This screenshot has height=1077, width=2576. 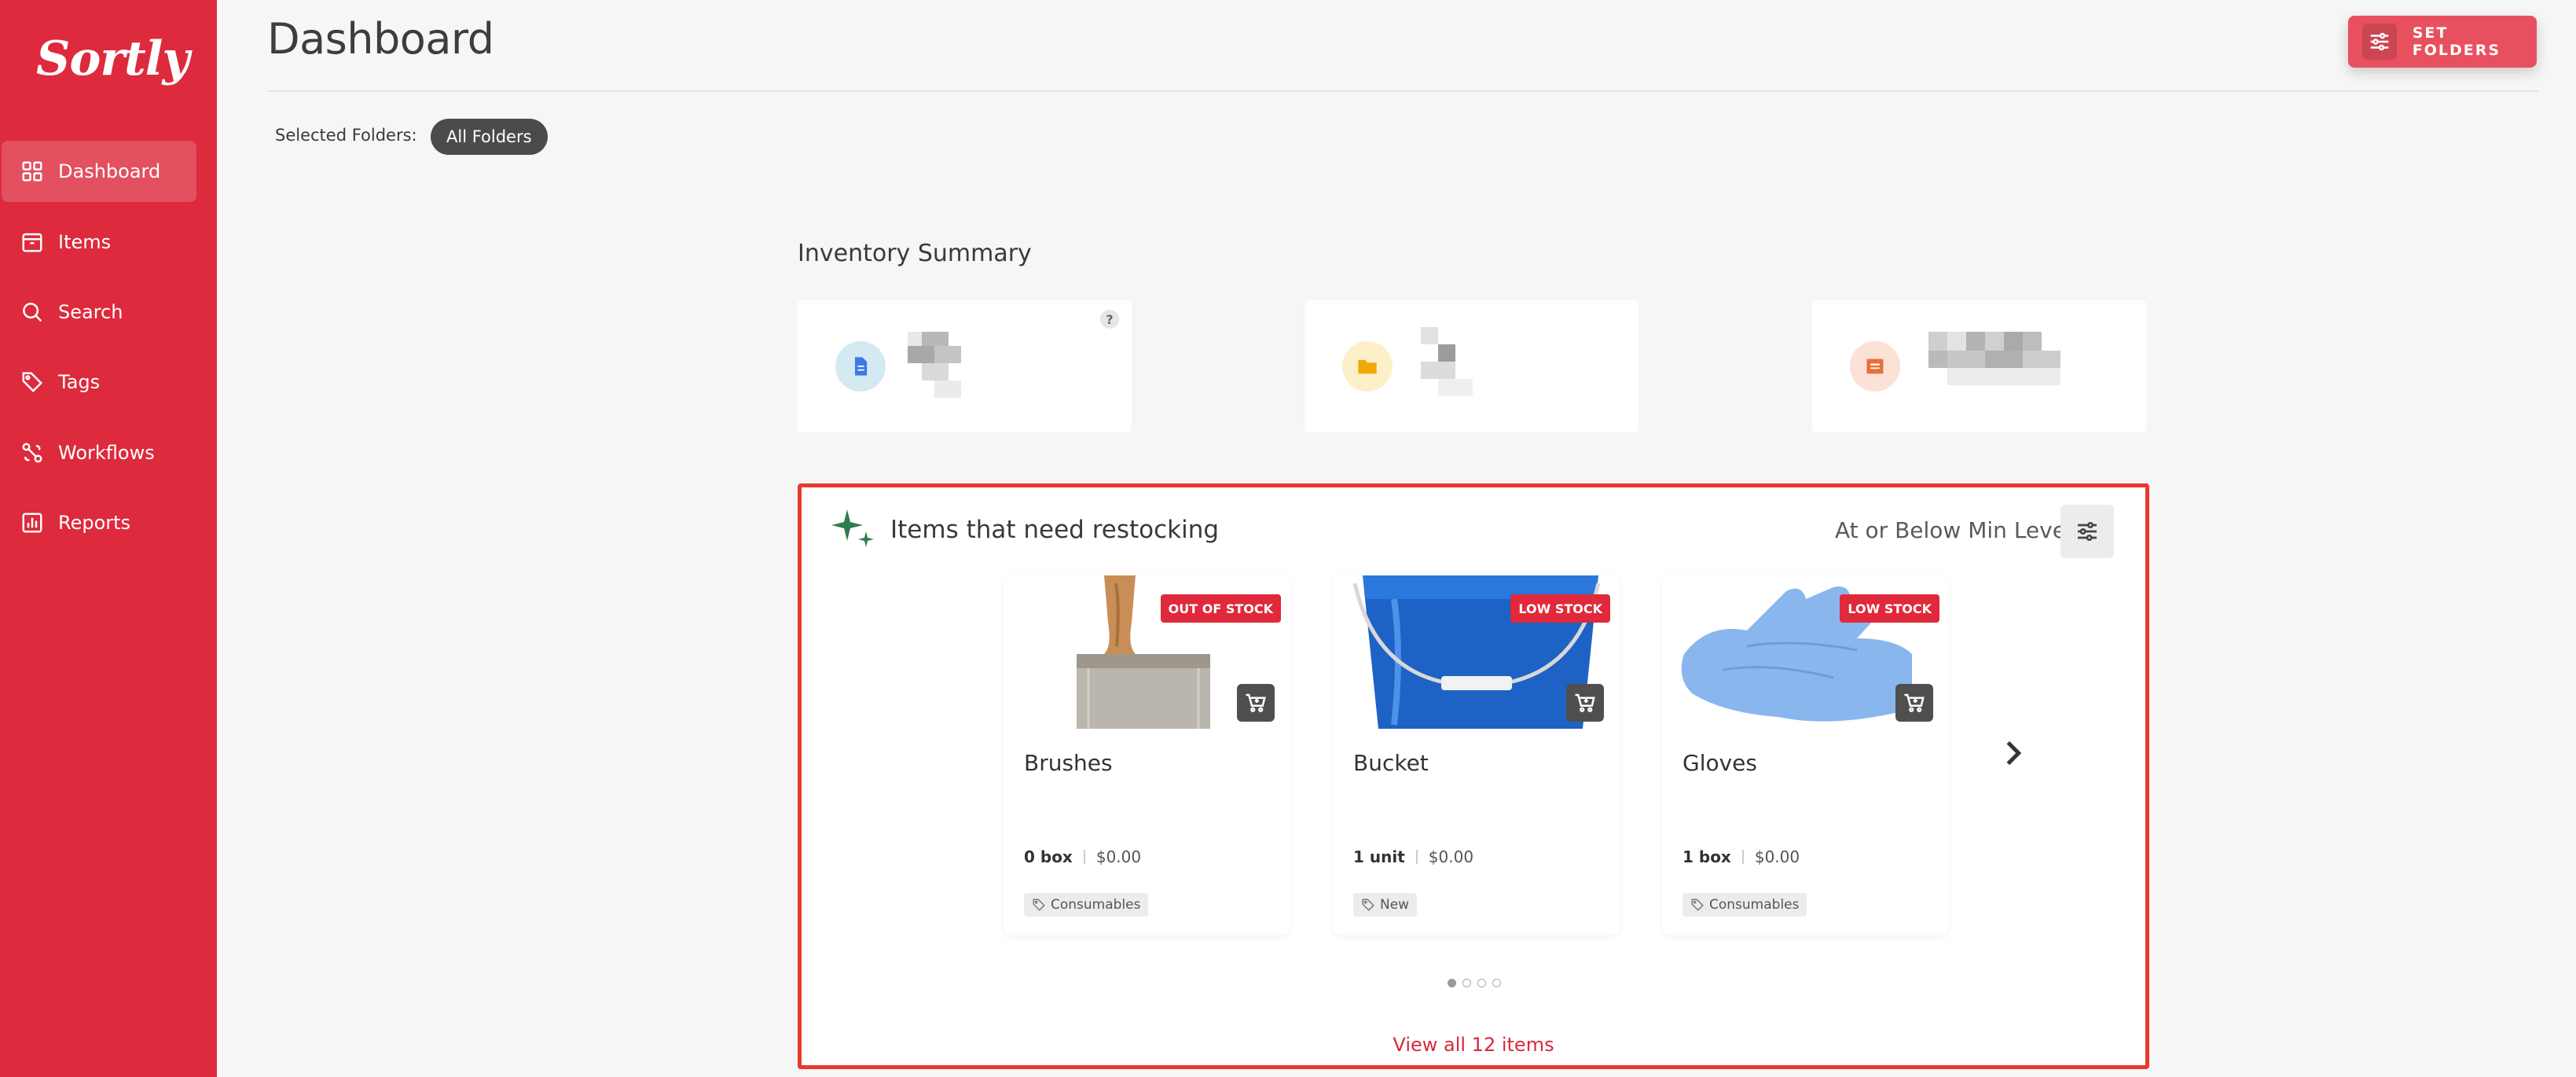 I want to click on item-tag: New, so click(x=1385, y=905).